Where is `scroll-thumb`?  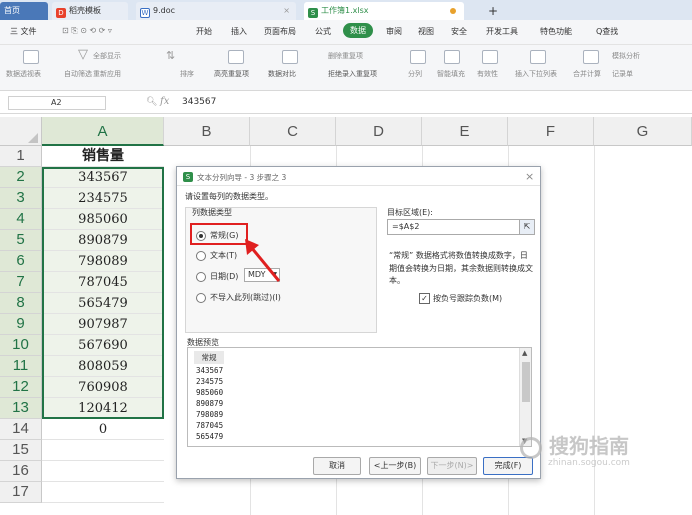
scroll-thumb is located at coordinates (526, 382).